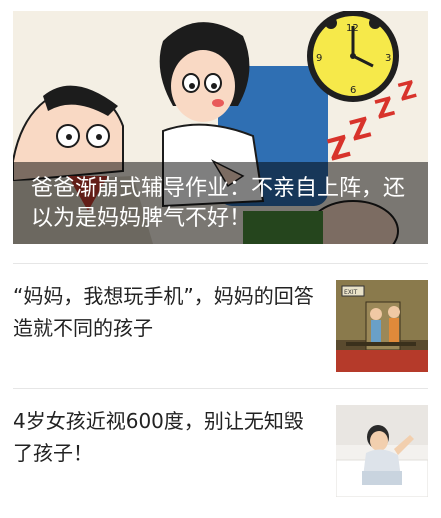 The image size is (441, 518). Describe the element at coordinates (223, 204) in the screenshot. I see `hero-title: 爸爸渐崩式辅导作业：不亲自上阵，还以为是妈妈脾气不好！` at that location.